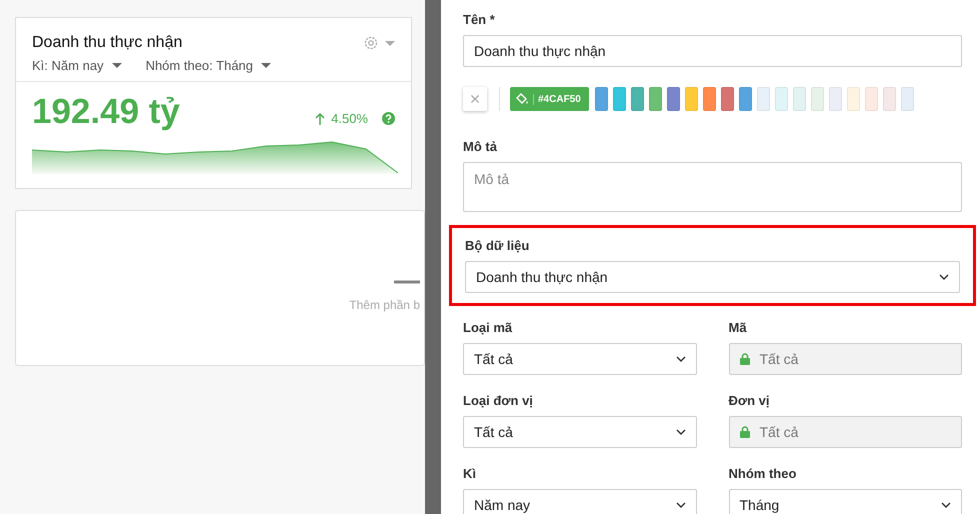 The height and width of the screenshot is (514, 980). What do you see at coordinates (522, 99) in the screenshot?
I see `paint-bucket-icon` at bounding box center [522, 99].